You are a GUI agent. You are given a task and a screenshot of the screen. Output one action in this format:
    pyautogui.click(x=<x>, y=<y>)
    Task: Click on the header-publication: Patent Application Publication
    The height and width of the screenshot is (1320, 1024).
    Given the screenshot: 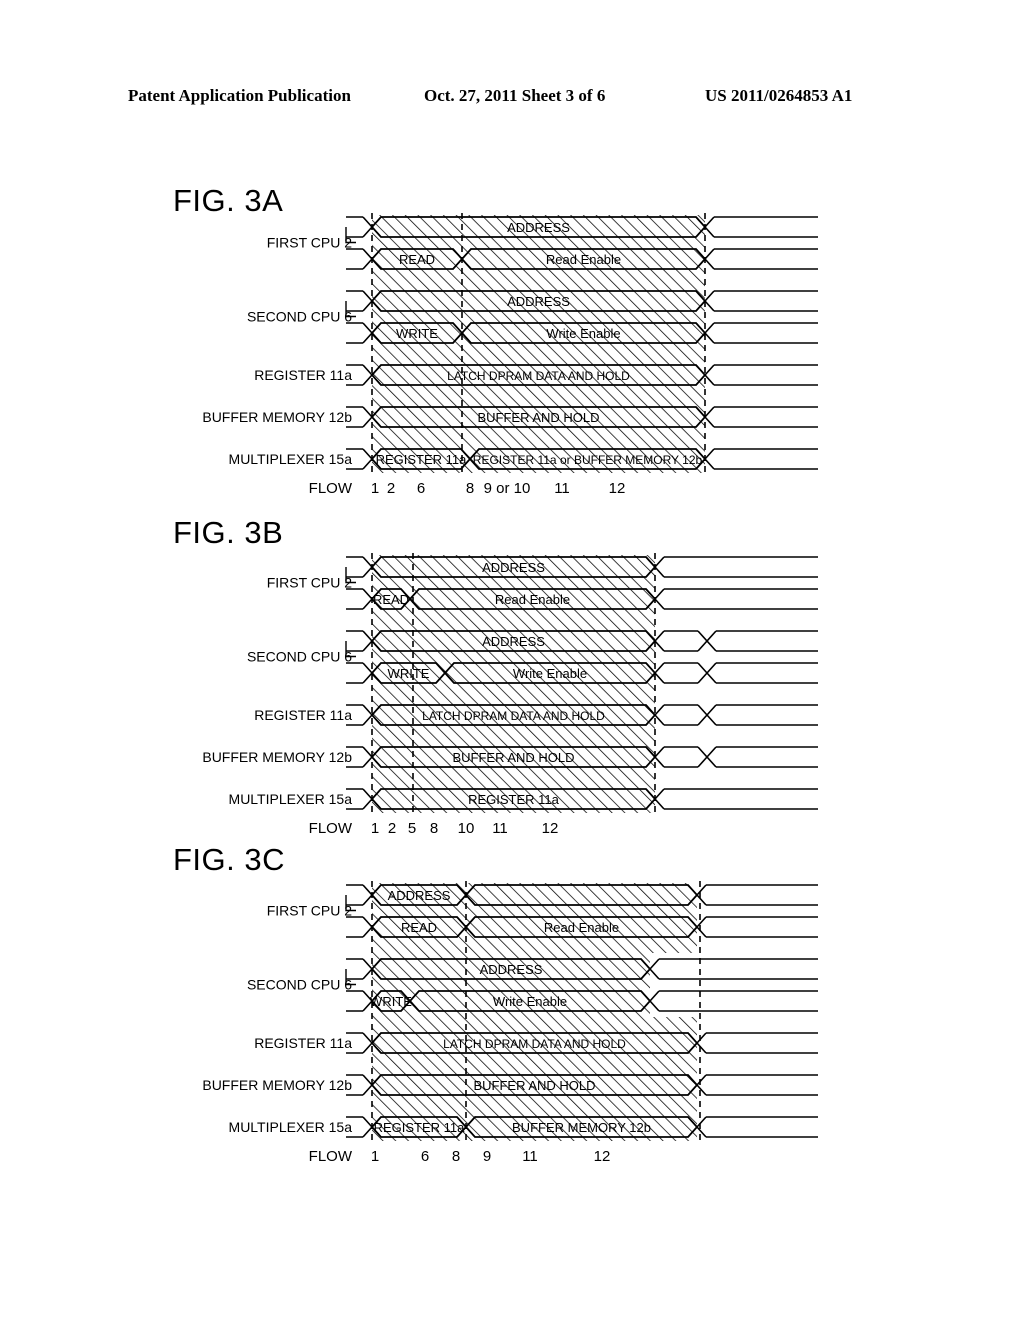 What is the action you would take?
    pyautogui.click(x=239, y=95)
    